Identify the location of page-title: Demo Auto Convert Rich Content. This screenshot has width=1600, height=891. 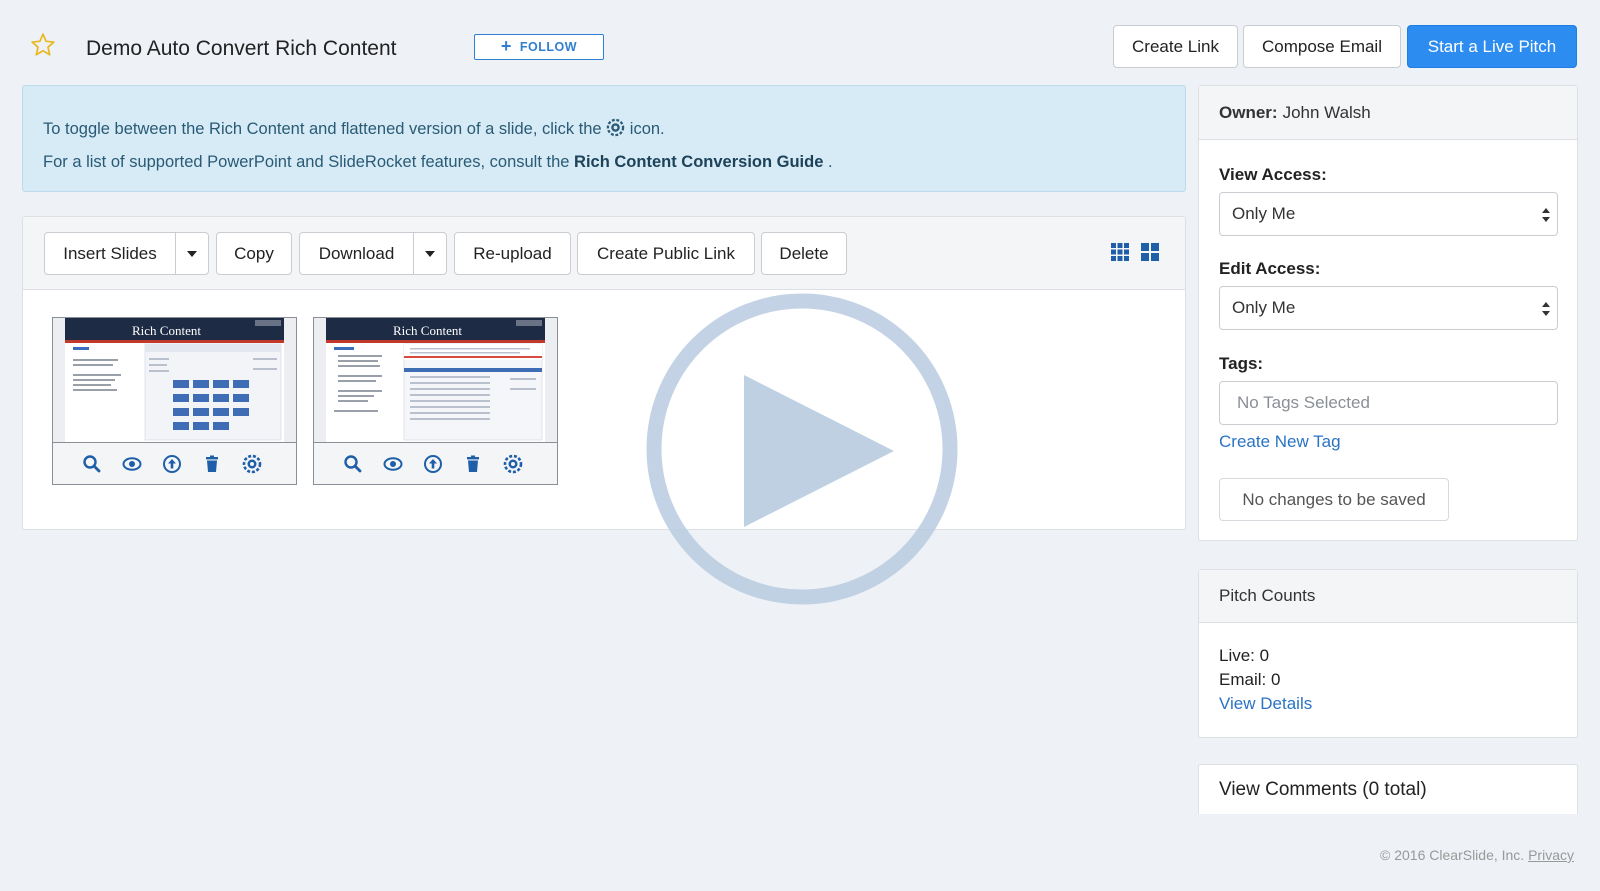
(241, 48).